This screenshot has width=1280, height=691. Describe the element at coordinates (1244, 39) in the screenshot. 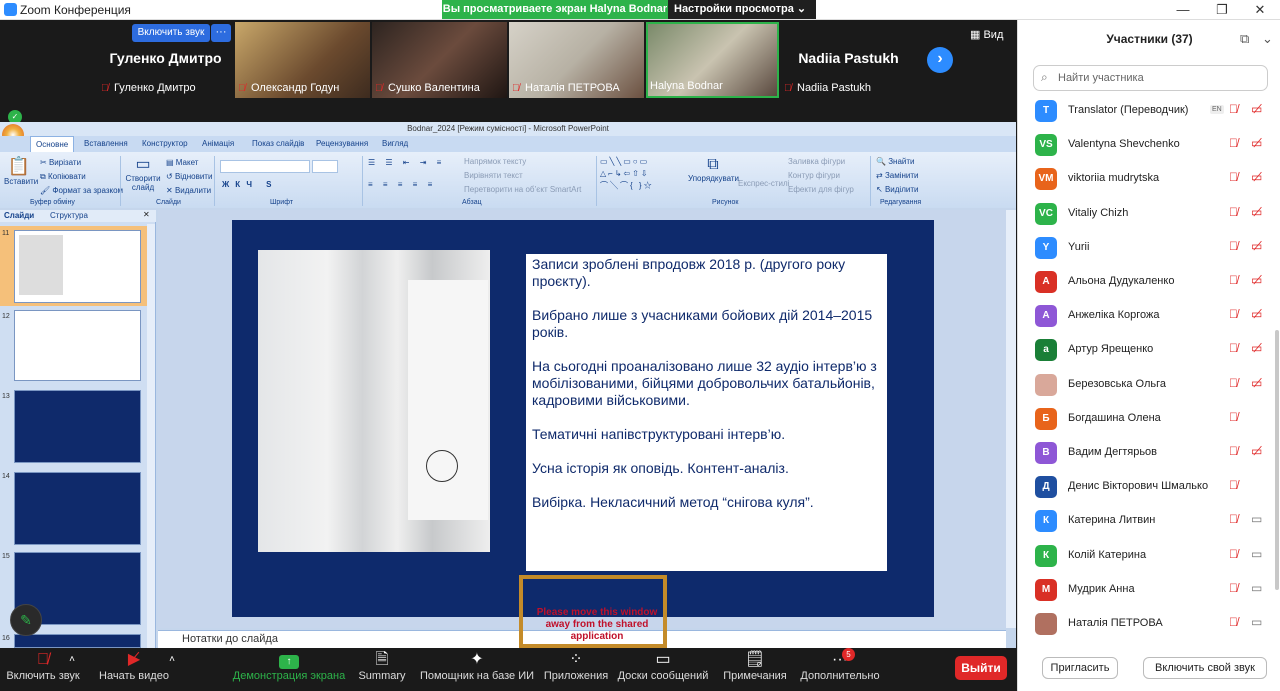

I see `popout-icon: ⧉` at that location.